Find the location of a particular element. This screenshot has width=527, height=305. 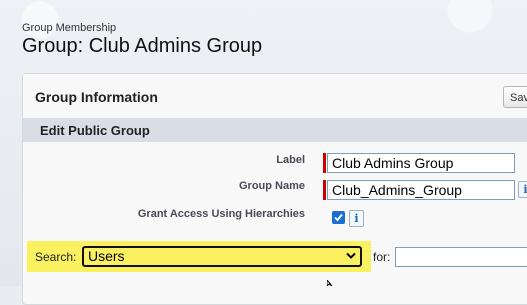

page-subtitle: Group Membership is located at coordinates (69, 28).